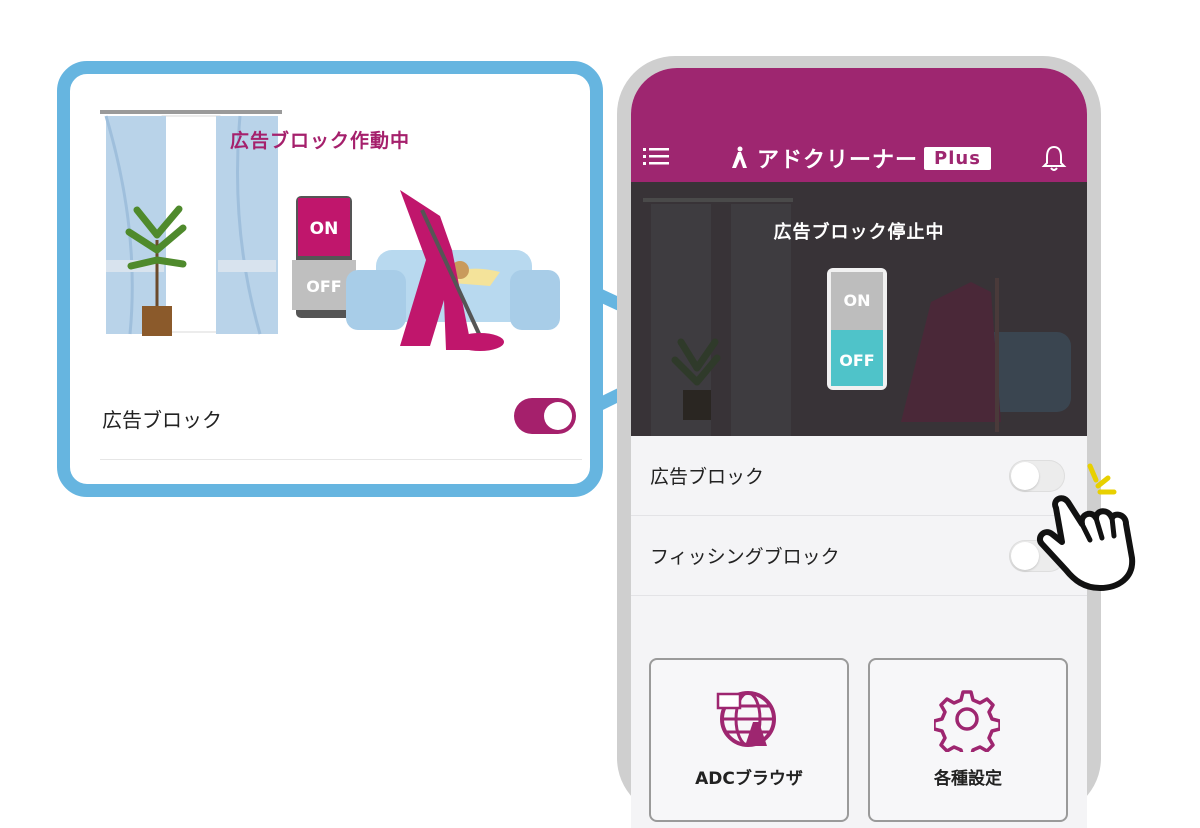 Image resolution: width=1200 pixels, height=828 pixels. What do you see at coordinates (838, 160) in the screenshot?
I see `brand-name: アドクリーナー` at bounding box center [838, 160].